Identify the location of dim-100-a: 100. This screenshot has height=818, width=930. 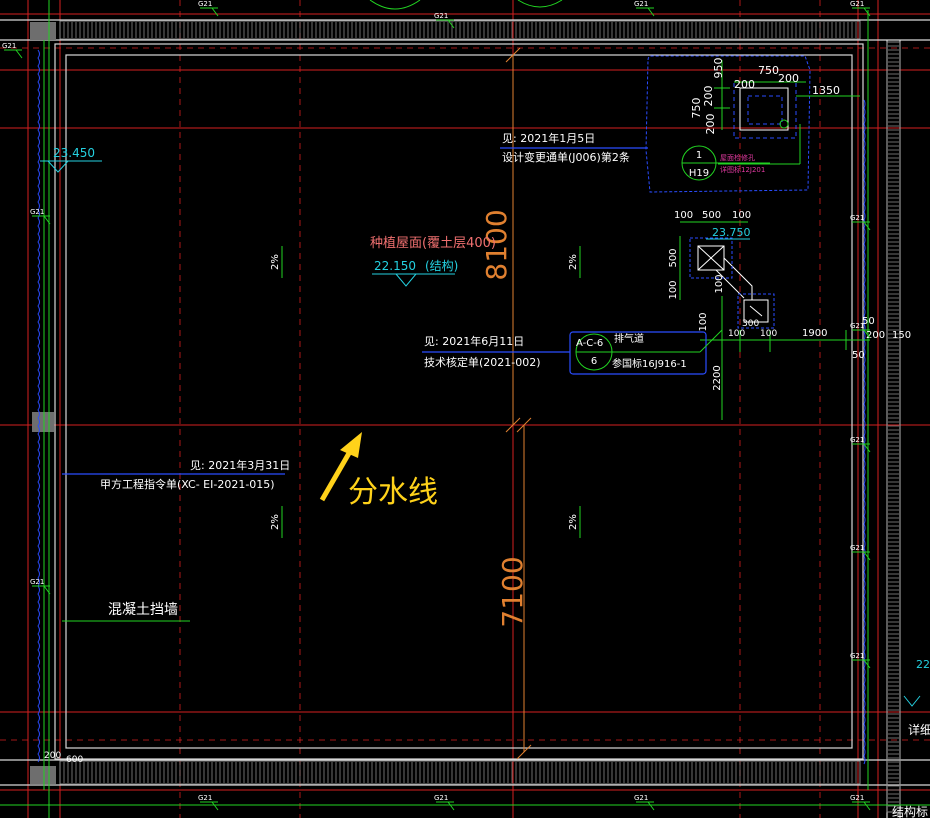
(683, 215).